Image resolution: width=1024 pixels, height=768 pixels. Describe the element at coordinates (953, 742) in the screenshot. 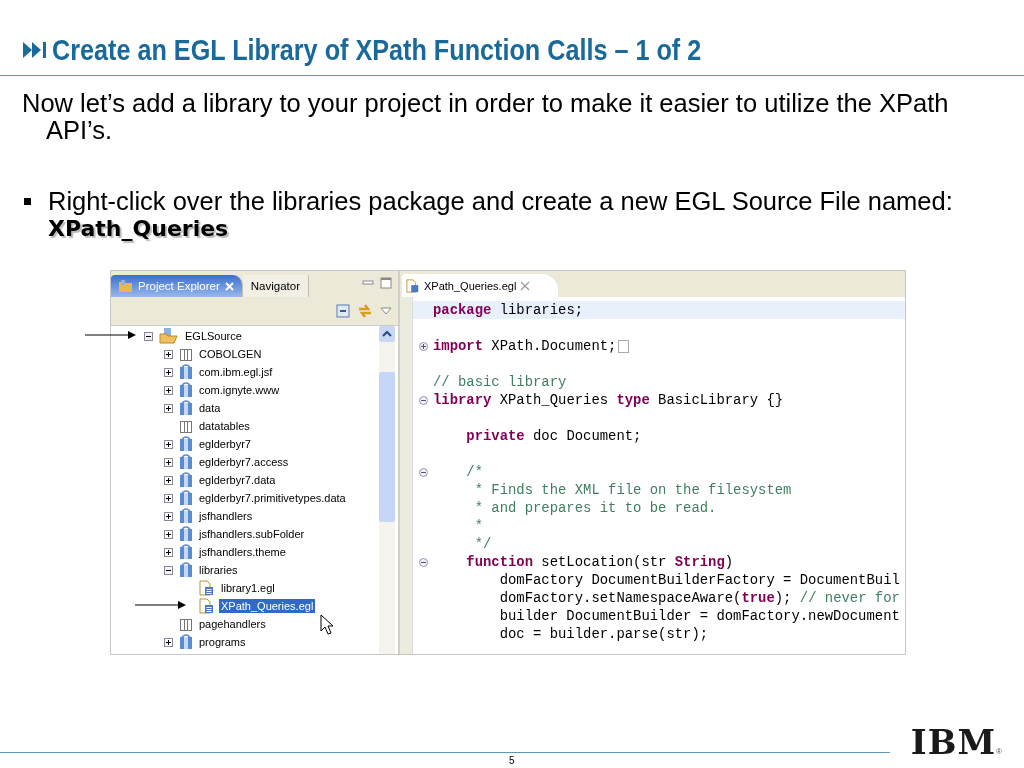

I see `ibm-logo: IBM` at that location.